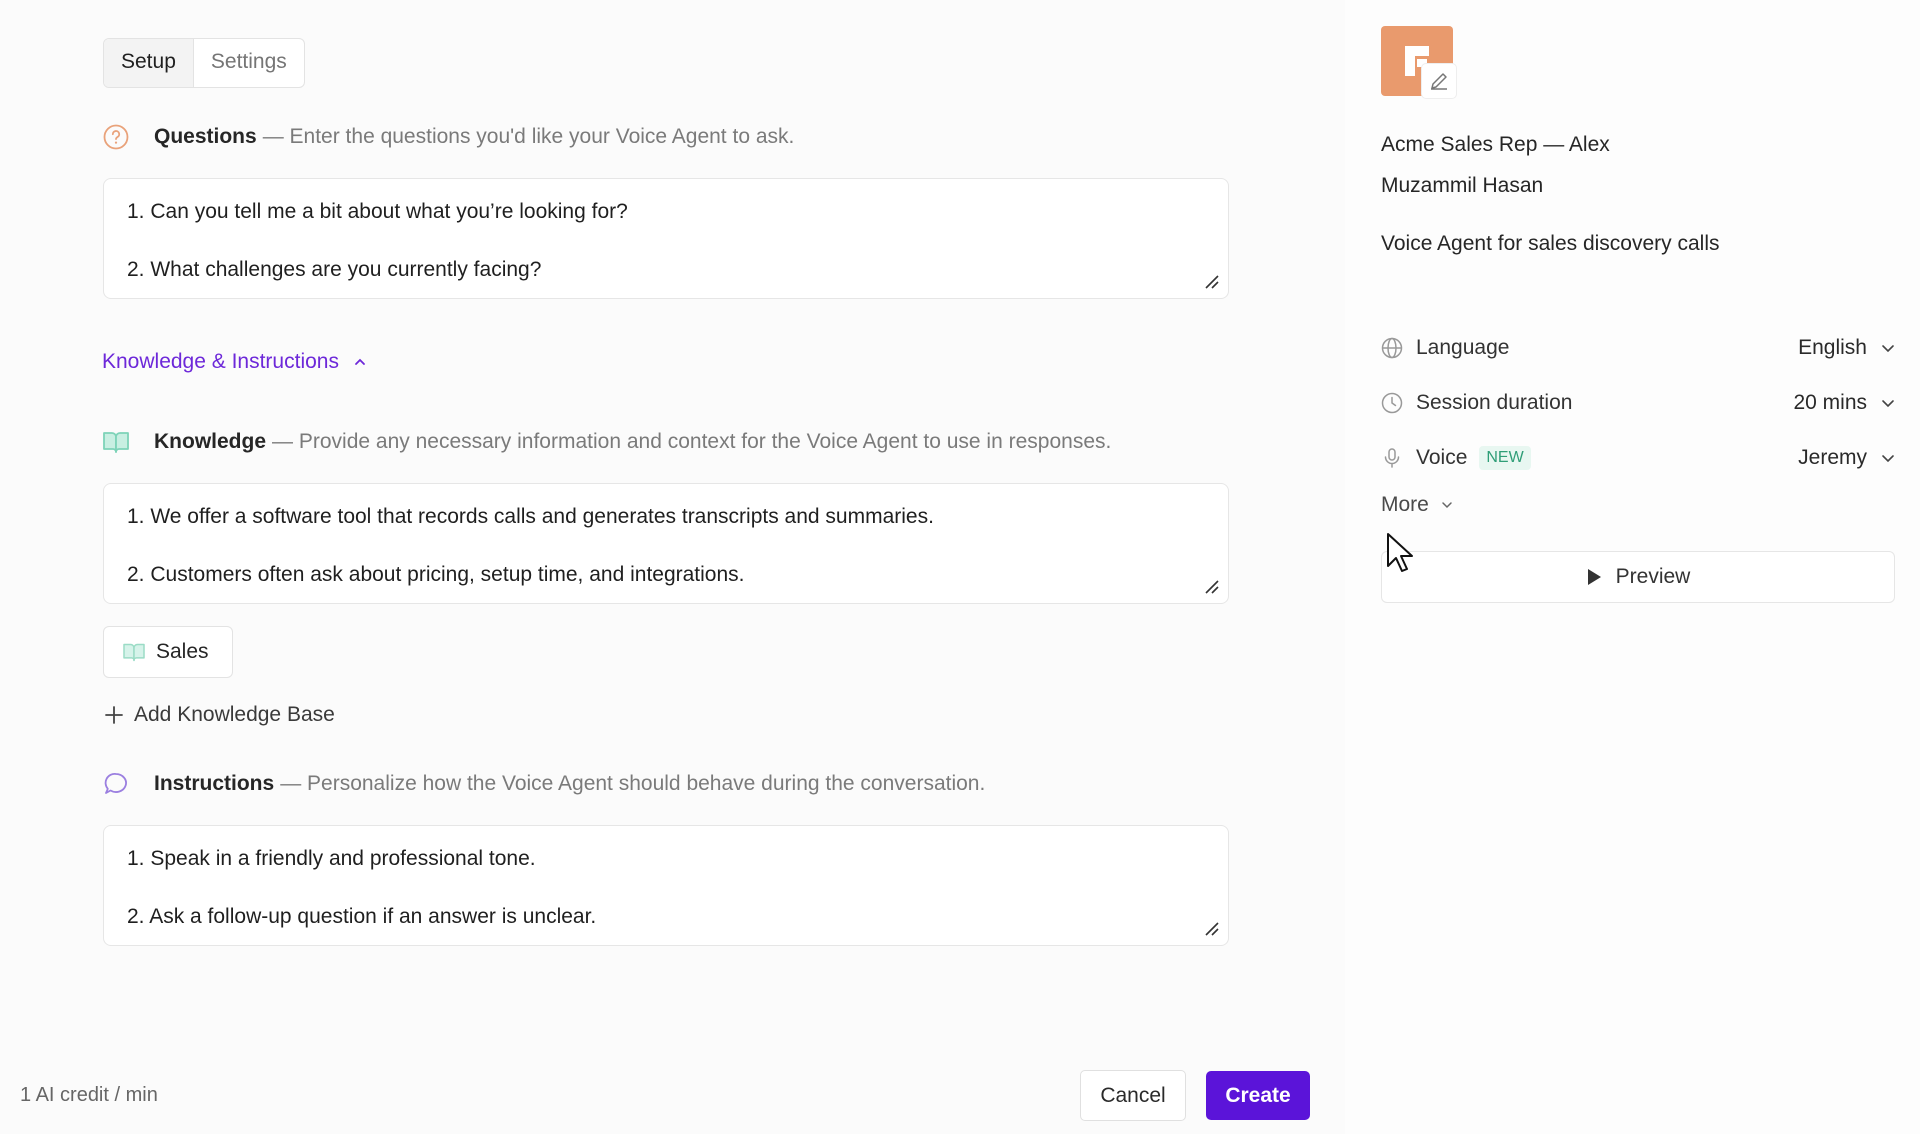 This screenshot has height=1134, width=1920. I want to click on question-circle-icon, so click(116, 137).